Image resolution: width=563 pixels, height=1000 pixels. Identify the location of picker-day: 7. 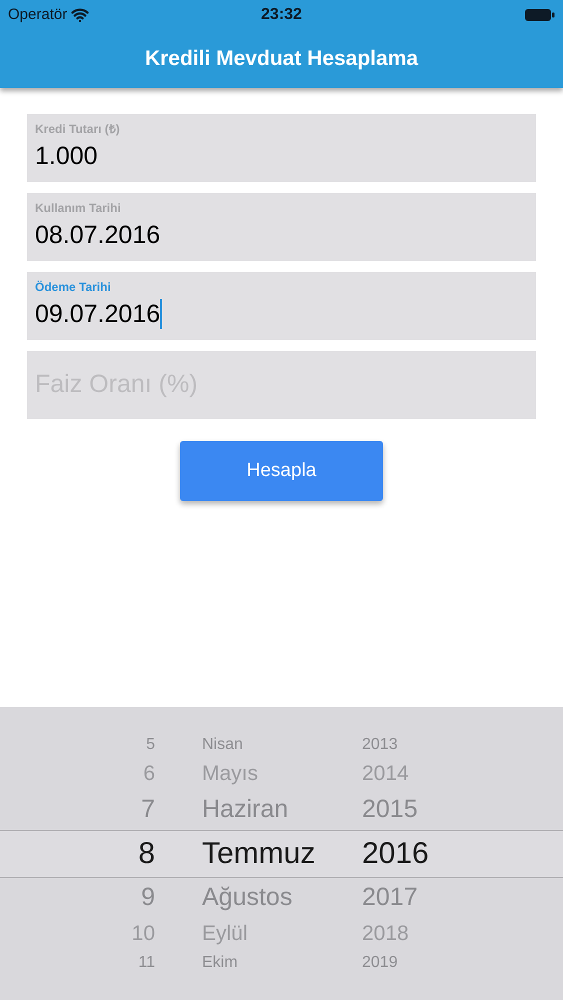
(77, 809).